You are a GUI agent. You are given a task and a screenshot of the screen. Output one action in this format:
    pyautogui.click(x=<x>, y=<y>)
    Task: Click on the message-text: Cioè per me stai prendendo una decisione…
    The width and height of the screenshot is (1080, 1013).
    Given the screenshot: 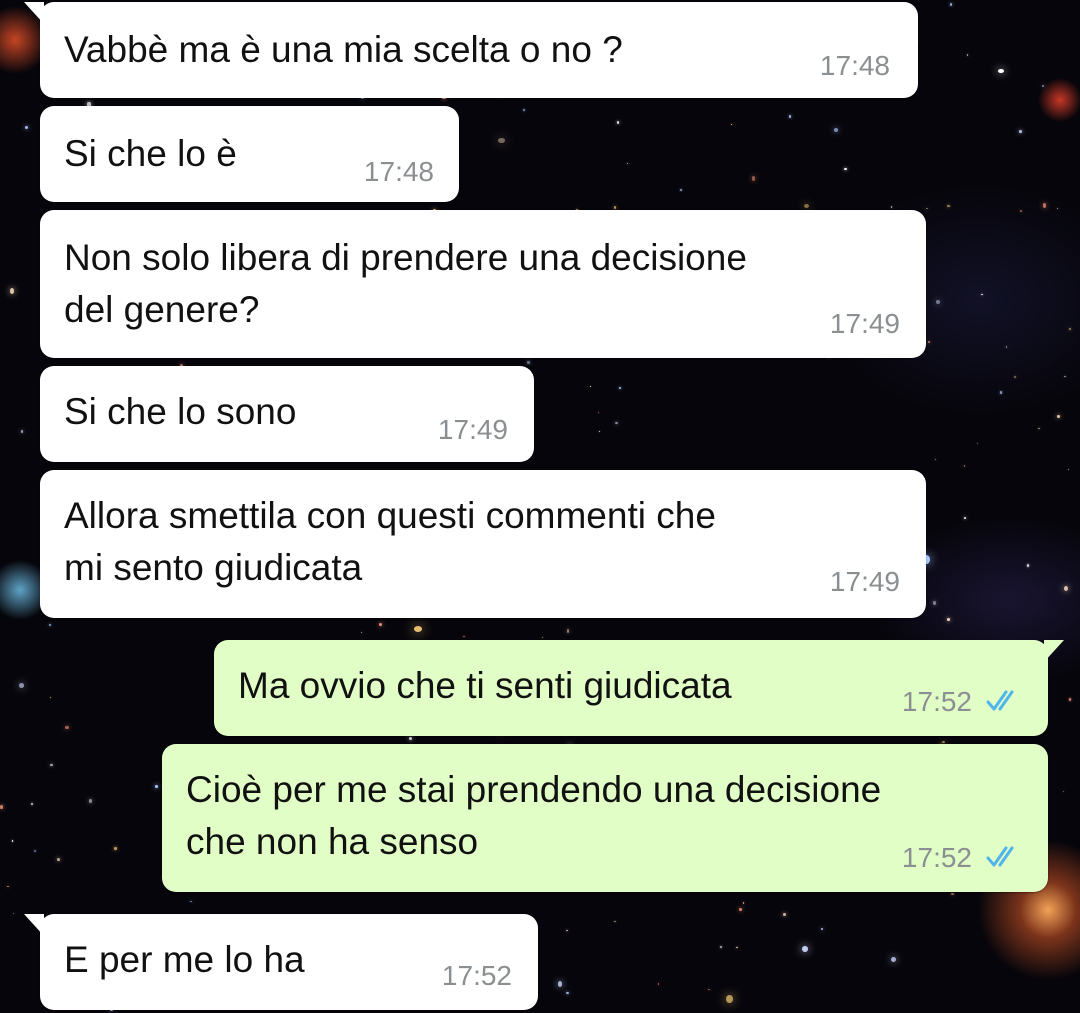 What is the action you would take?
    pyautogui.click(x=534, y=815)
    